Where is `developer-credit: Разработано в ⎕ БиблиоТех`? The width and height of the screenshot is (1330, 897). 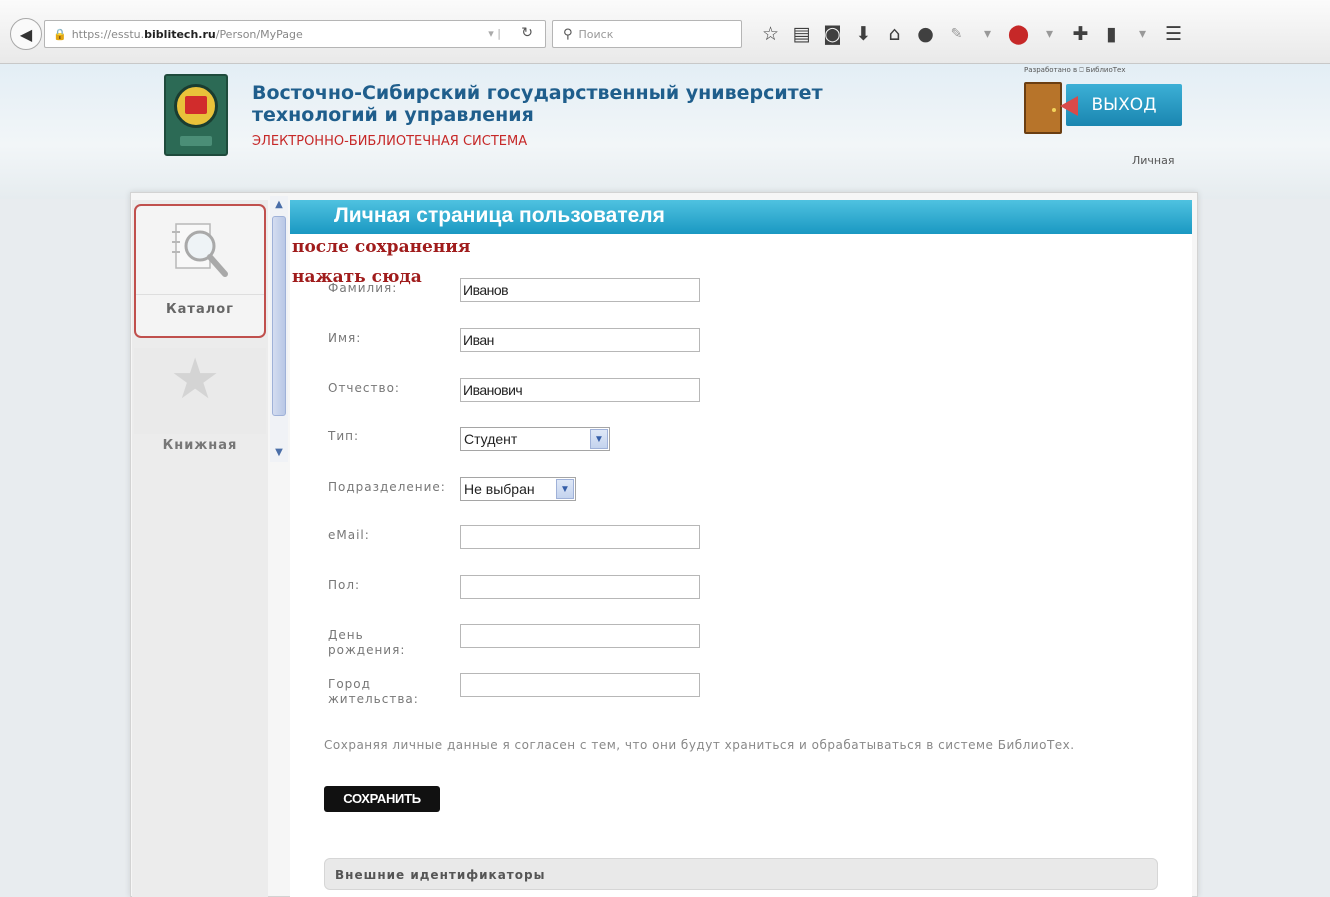 developer-credit: Разработано в ⎕ БиблиоТех is located at coordinates (1075, 70).